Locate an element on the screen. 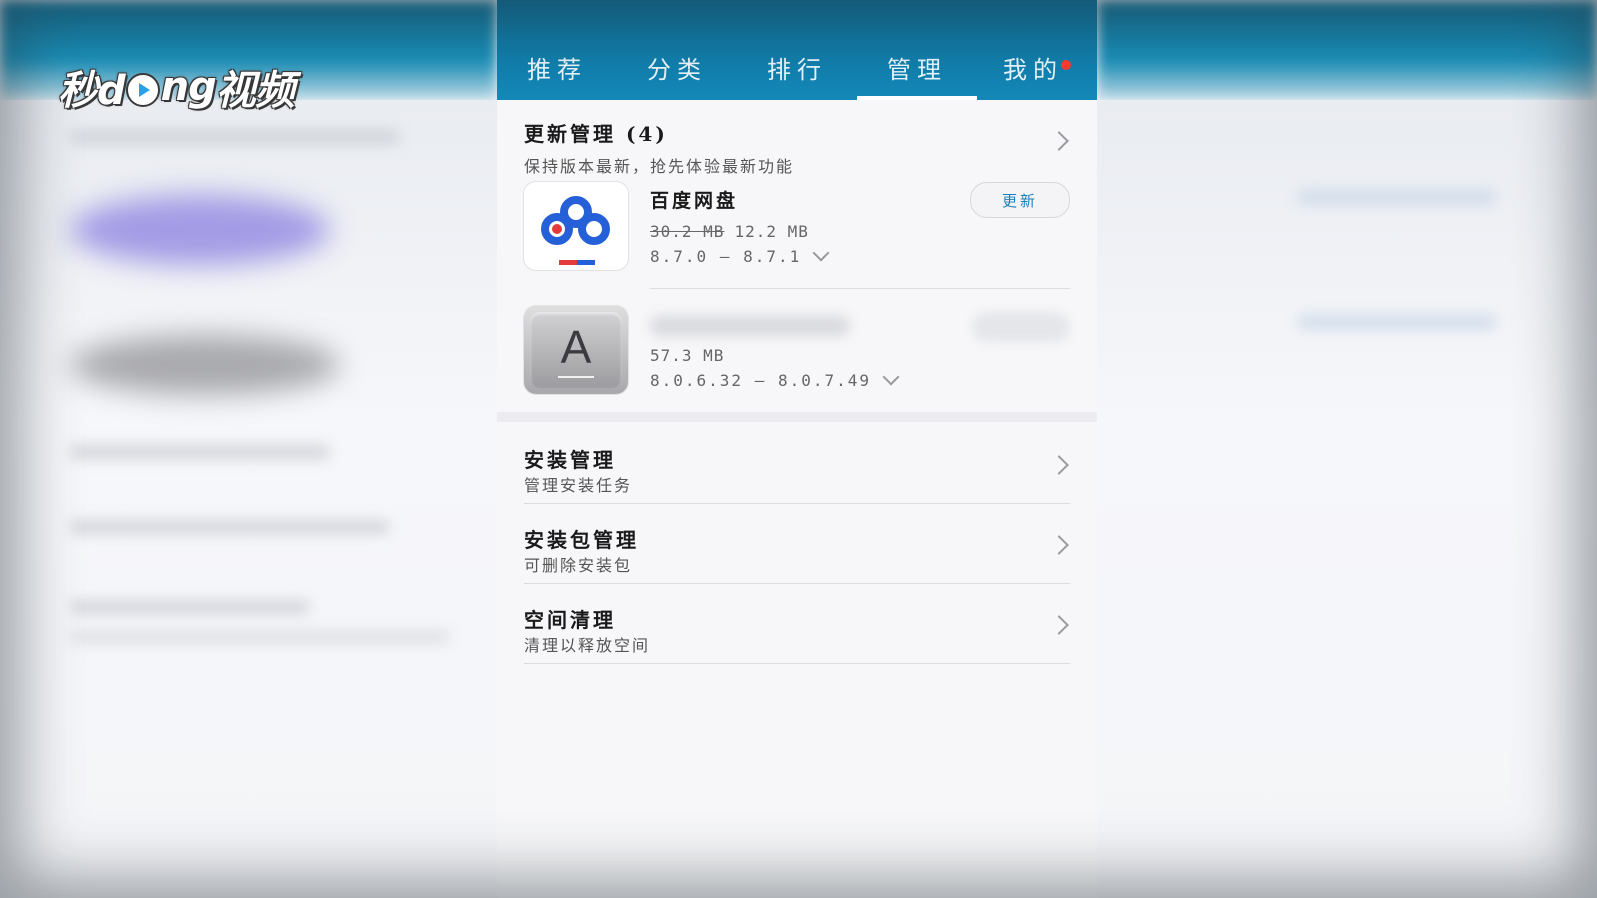  update-app-row: A 57.3 MB 8.0.6.32 — 8.0.7.49 is located at coordinates (797, 361).